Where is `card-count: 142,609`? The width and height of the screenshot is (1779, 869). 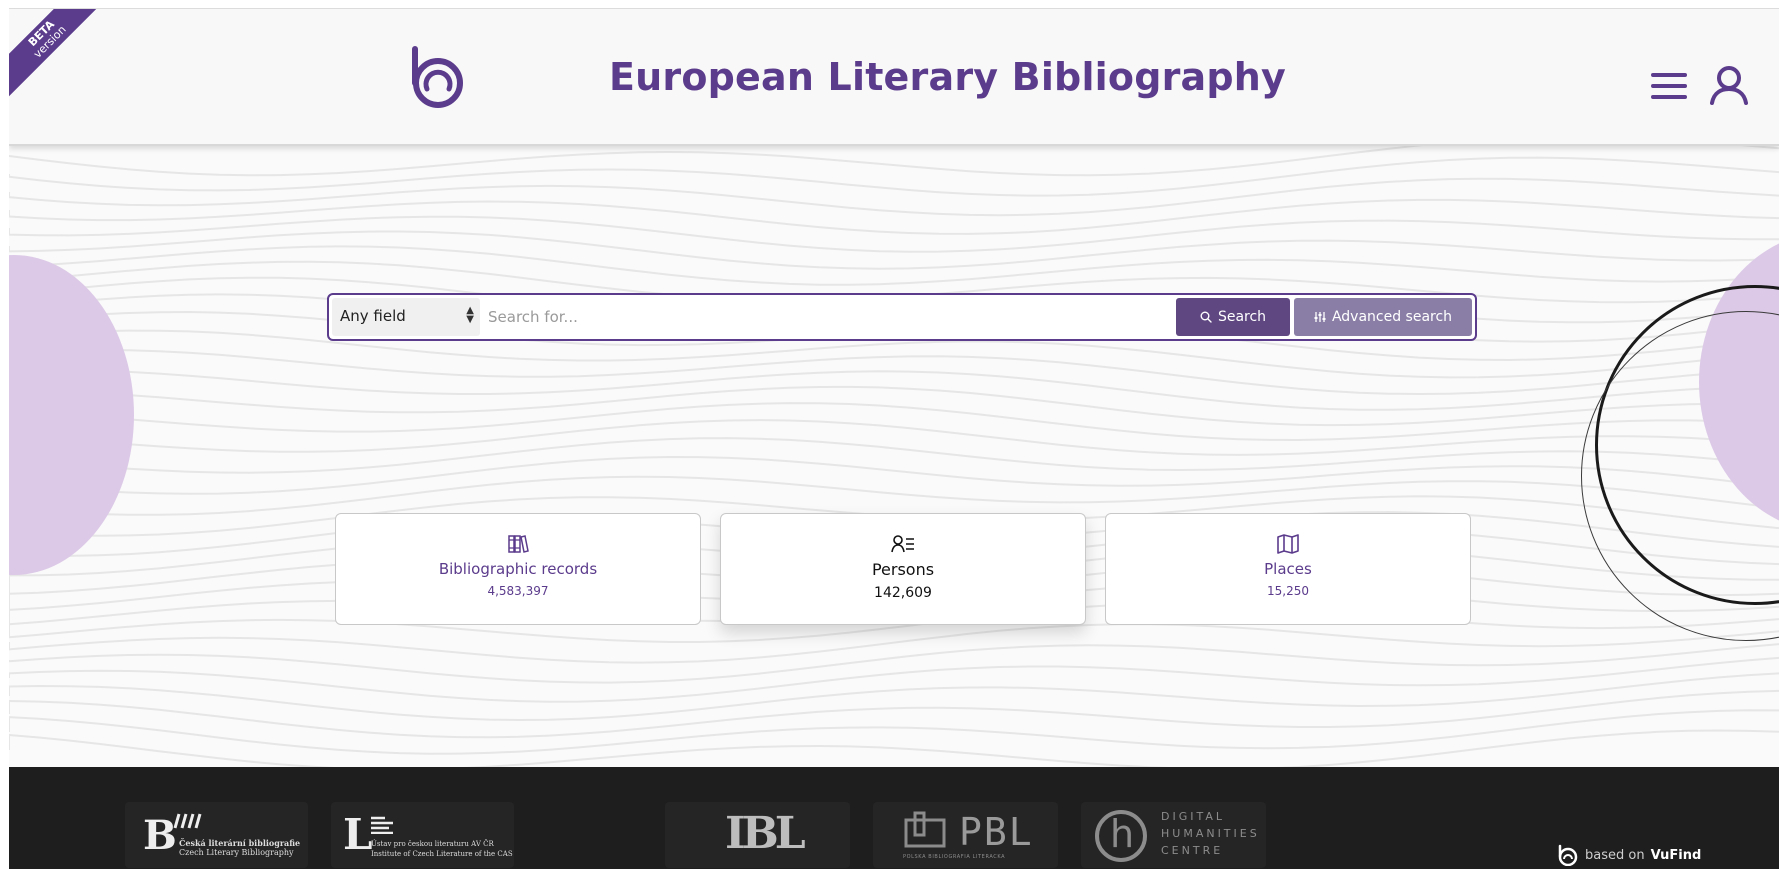 card-count: 142,609 is located at coordinates (903, 593).